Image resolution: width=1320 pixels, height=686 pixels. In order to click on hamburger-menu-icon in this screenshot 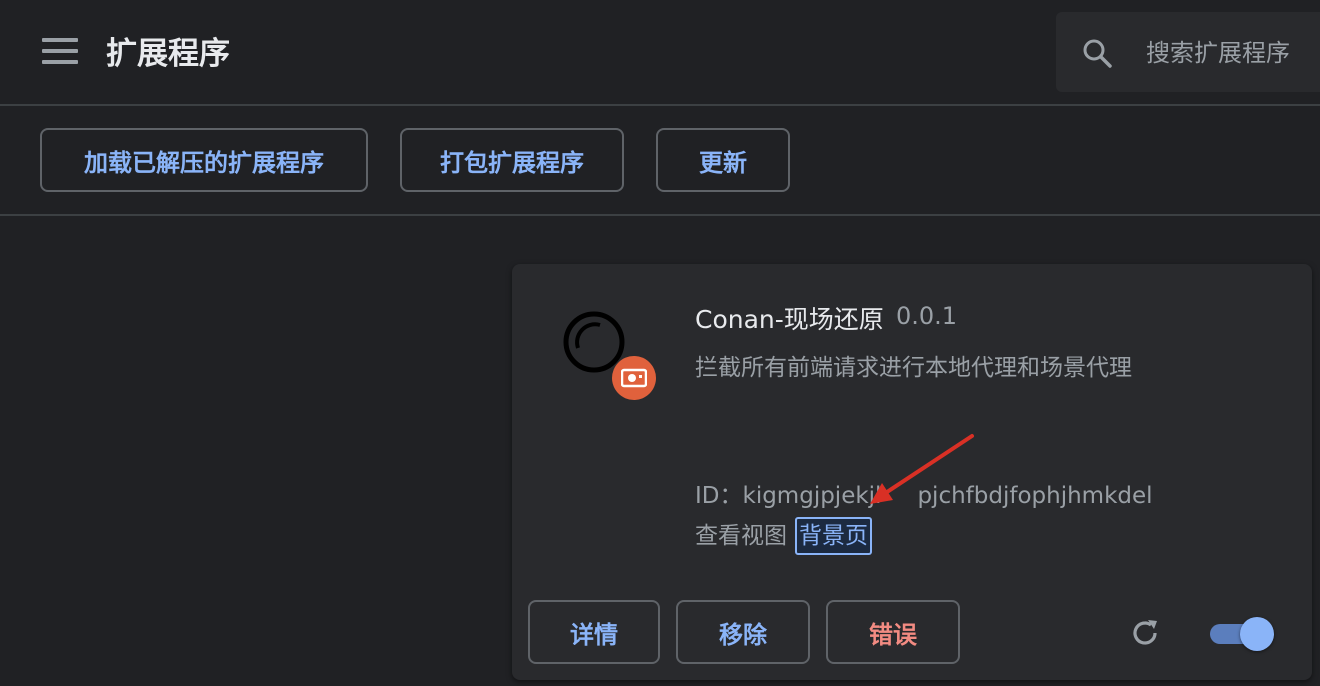, I will do `click(60, 53)`.